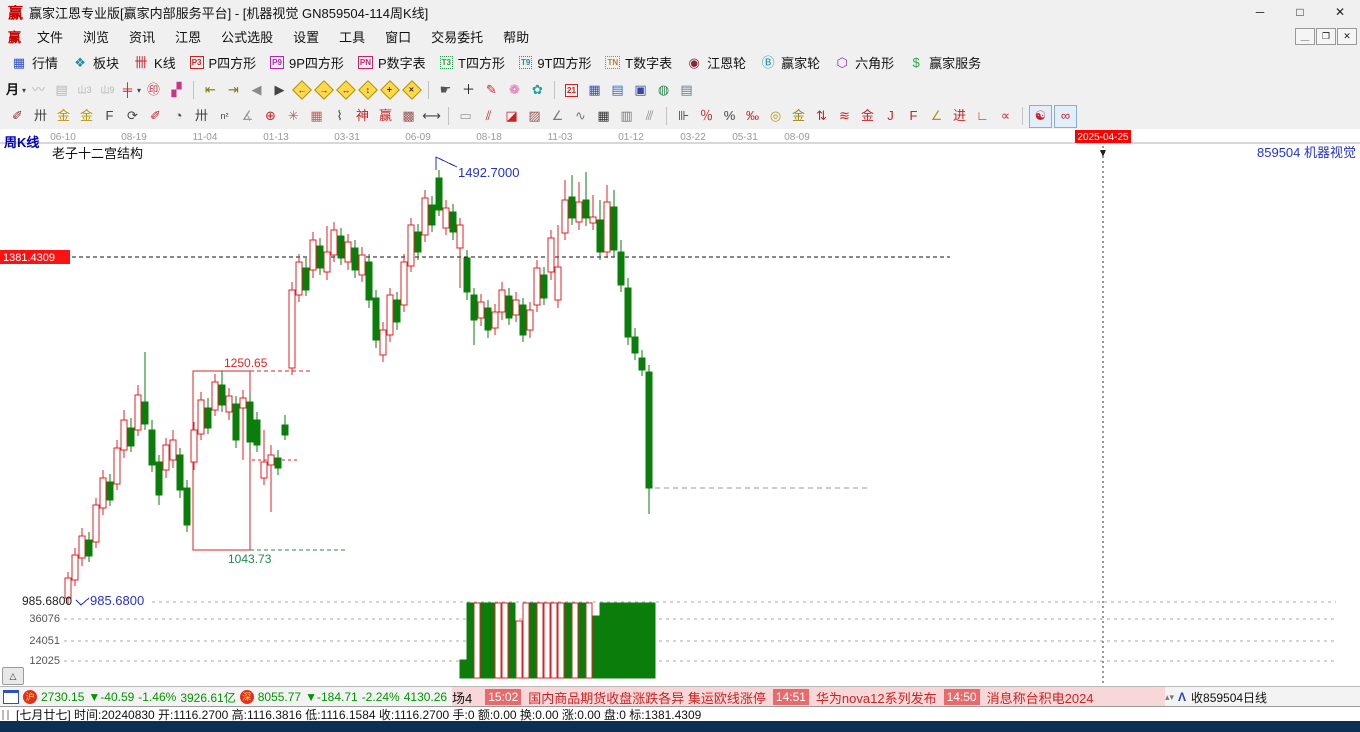 Image resolution: width=1360 pixels, height=732 pixels. What do you see at coordinates (188, 36) in the screenshot?
I see `menu-item: 江恩` at bounding box center [188, 36].